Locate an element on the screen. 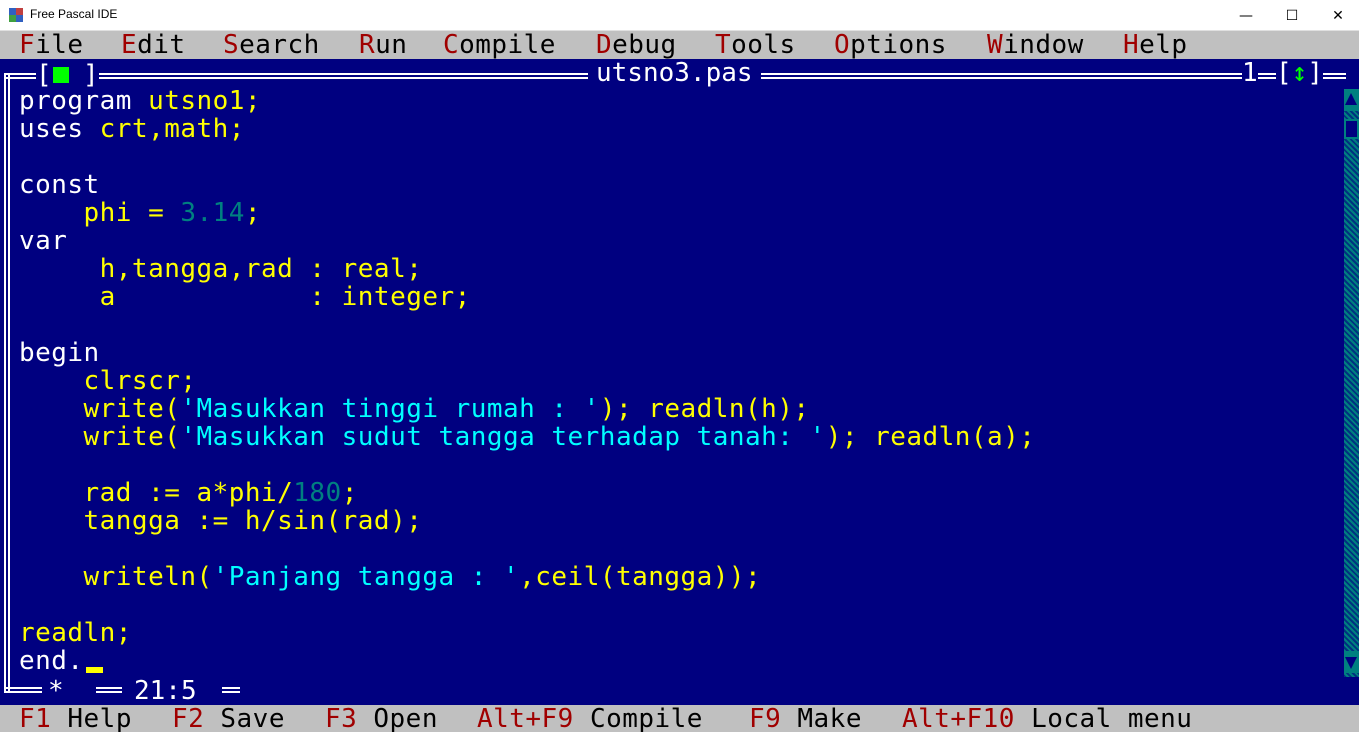 The image size is (1359, 732). status-label: Open is located at coordinates (397, 718).